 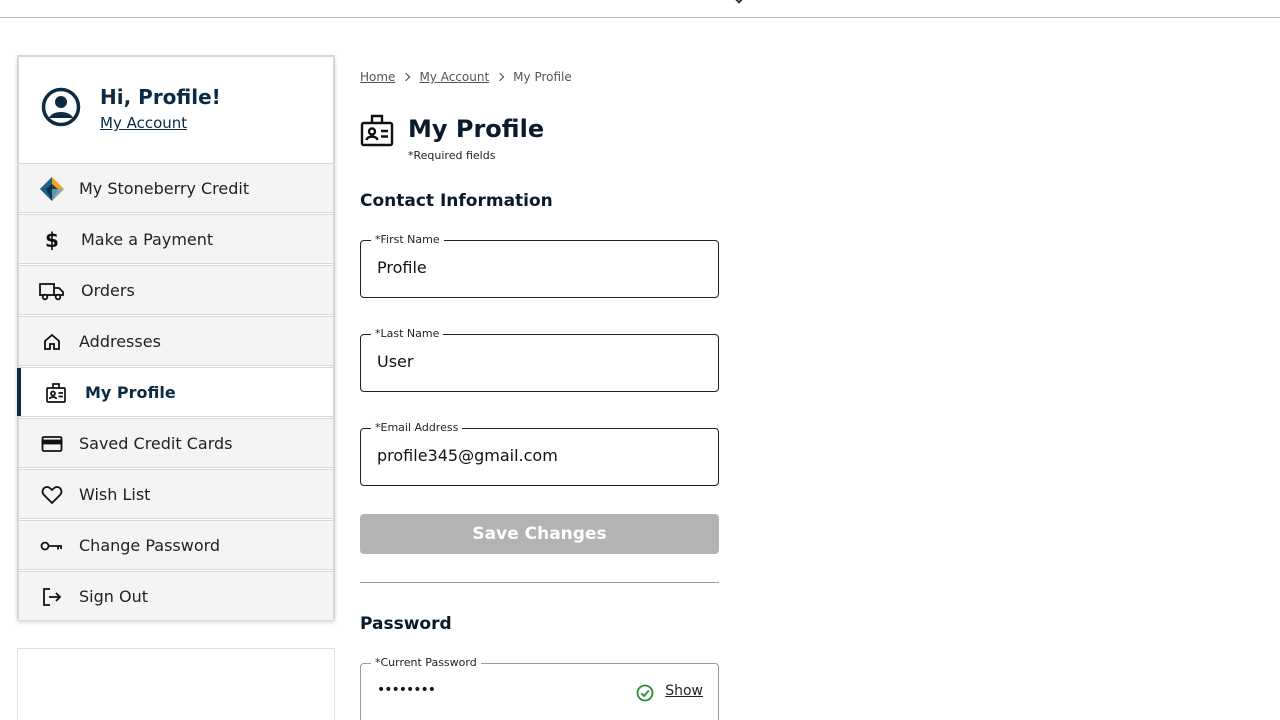 What do you see at coordinates (176, 341) in the screenshot?
I see `sidebar-item-addresses: Addresses` at bounding box center [176, 341].